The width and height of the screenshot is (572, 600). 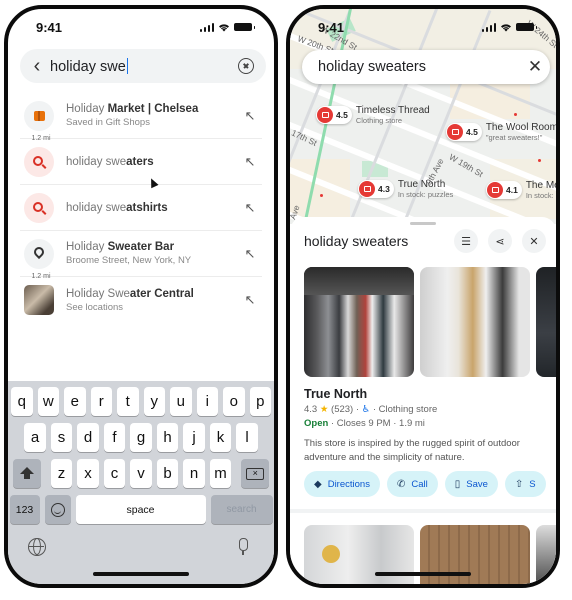 I want to click on key: p, so click(x=260, y=401).